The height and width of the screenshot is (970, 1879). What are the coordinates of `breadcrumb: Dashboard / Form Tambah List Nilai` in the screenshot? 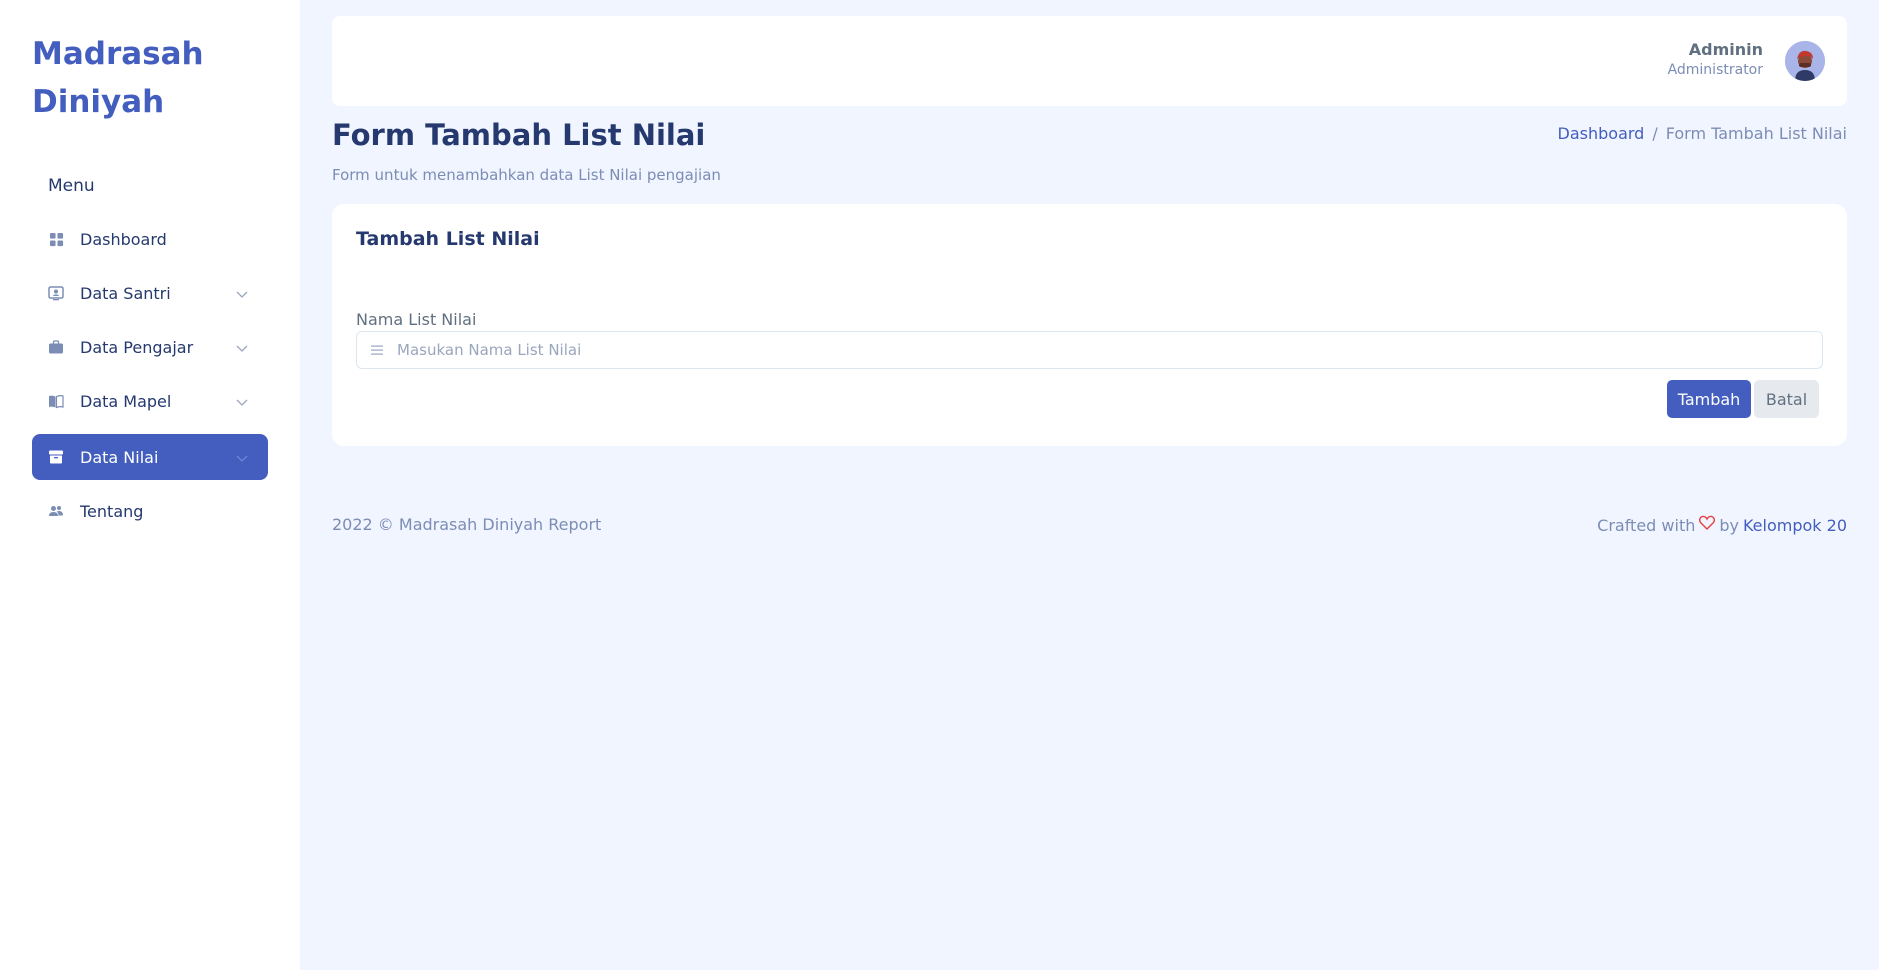 It's located at (1702, 133).